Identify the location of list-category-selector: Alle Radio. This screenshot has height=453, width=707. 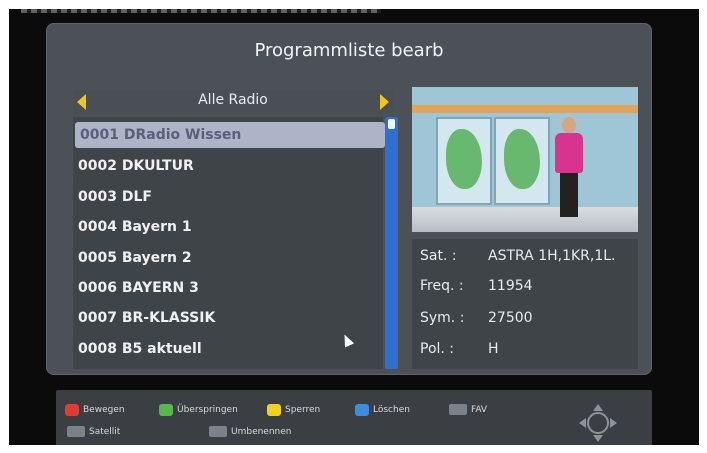
(233, 102).